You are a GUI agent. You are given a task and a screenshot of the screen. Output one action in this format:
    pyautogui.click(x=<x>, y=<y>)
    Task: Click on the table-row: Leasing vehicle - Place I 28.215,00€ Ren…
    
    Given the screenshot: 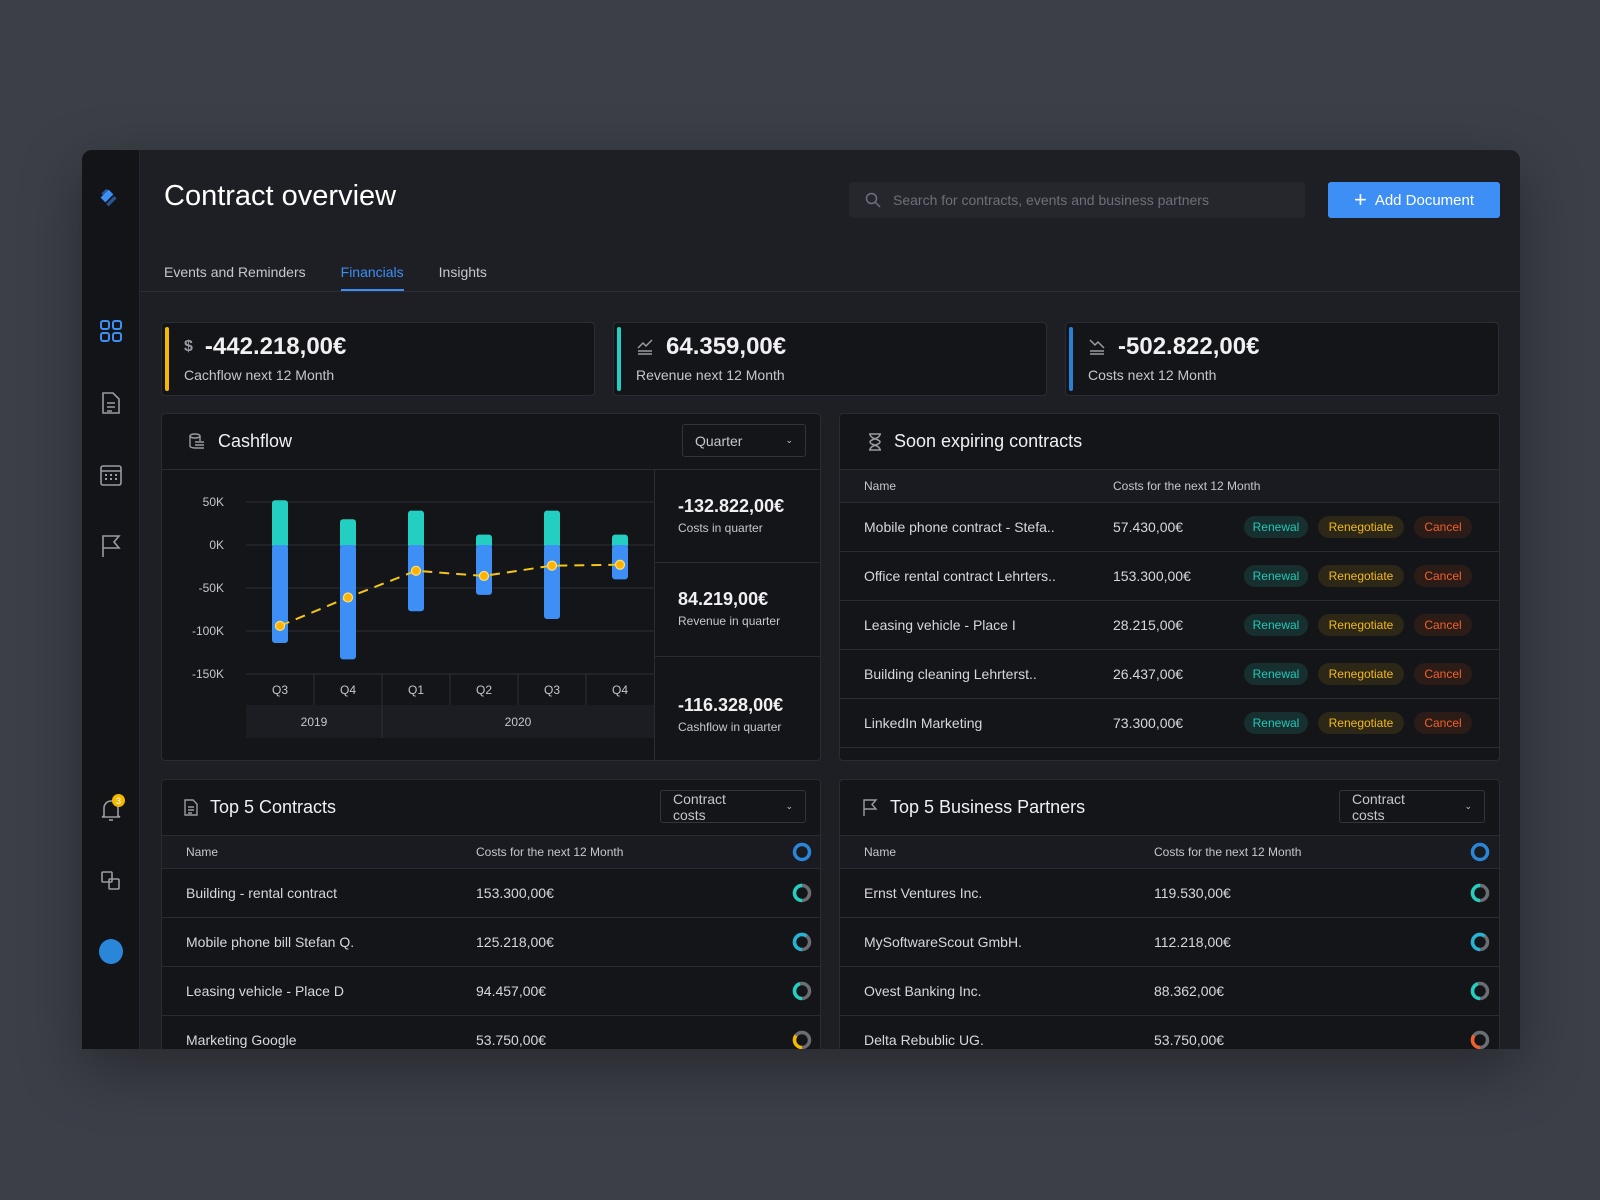 What is the action you would take?
    pyautogui.click(x=1169, y=625)
    